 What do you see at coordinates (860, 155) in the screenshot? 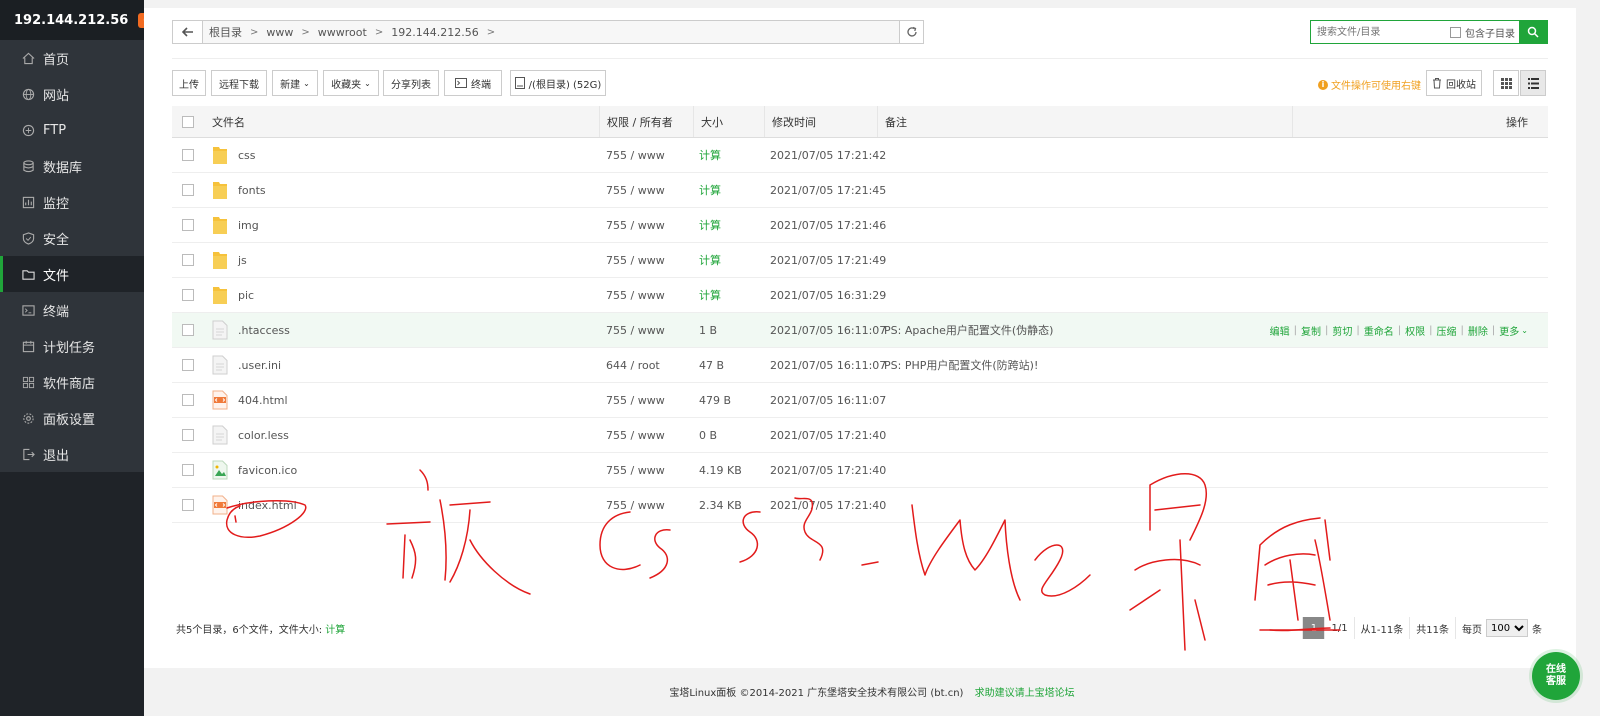
I see `table-row: css 755 / www 计算 2021/07/05 17:21:42` at bounding box center [860, 155].